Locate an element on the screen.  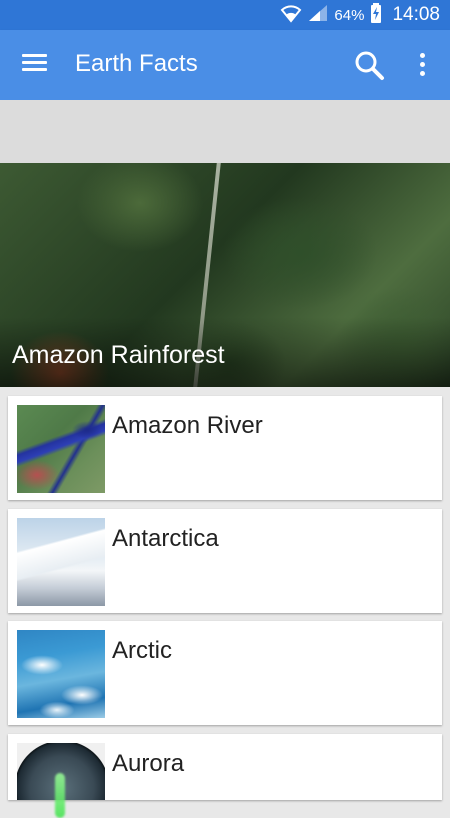
wifi-icon is located at coordinates (291, 15).